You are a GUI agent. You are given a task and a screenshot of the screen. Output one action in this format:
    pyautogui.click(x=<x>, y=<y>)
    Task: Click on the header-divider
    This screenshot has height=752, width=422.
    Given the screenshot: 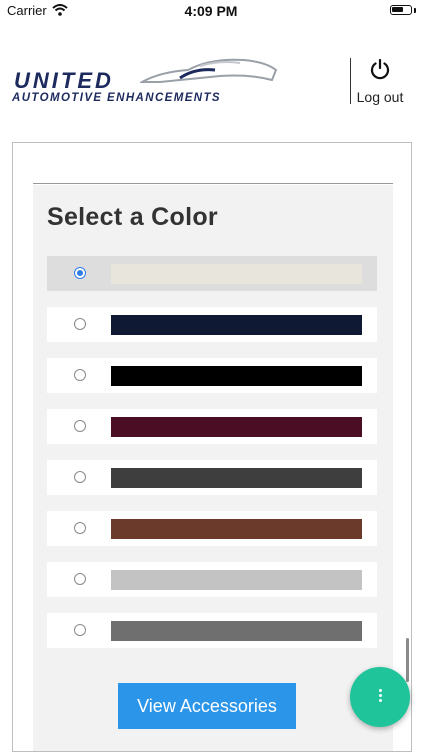 What is the action you would take?
    pyautogui.click(x=350, y=81)
    